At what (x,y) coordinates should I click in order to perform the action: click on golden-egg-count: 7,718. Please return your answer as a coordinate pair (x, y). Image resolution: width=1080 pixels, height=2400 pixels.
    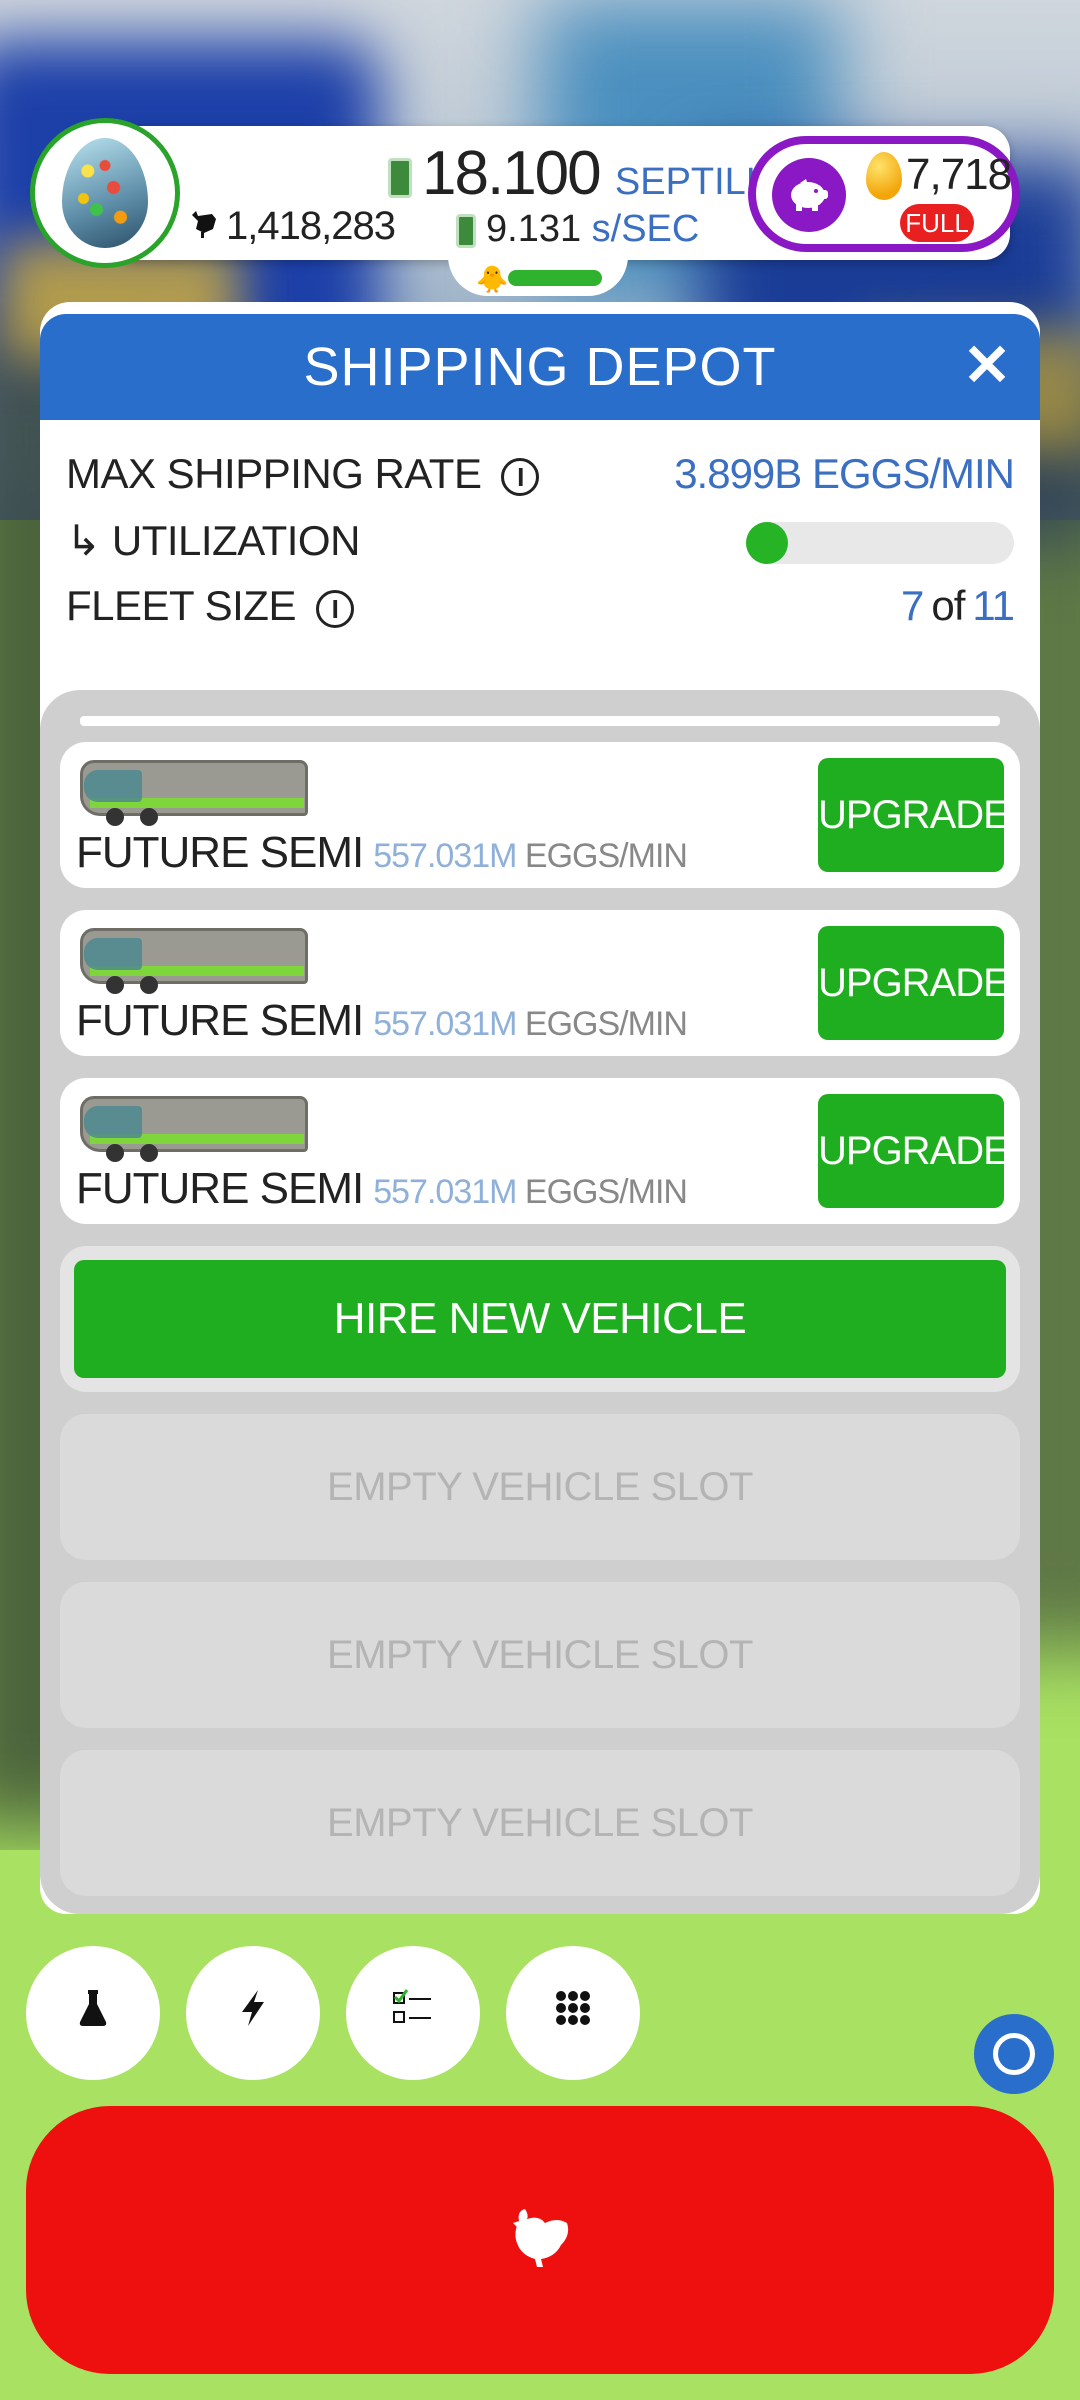
    Looking at the image, I should click on (959, 174).